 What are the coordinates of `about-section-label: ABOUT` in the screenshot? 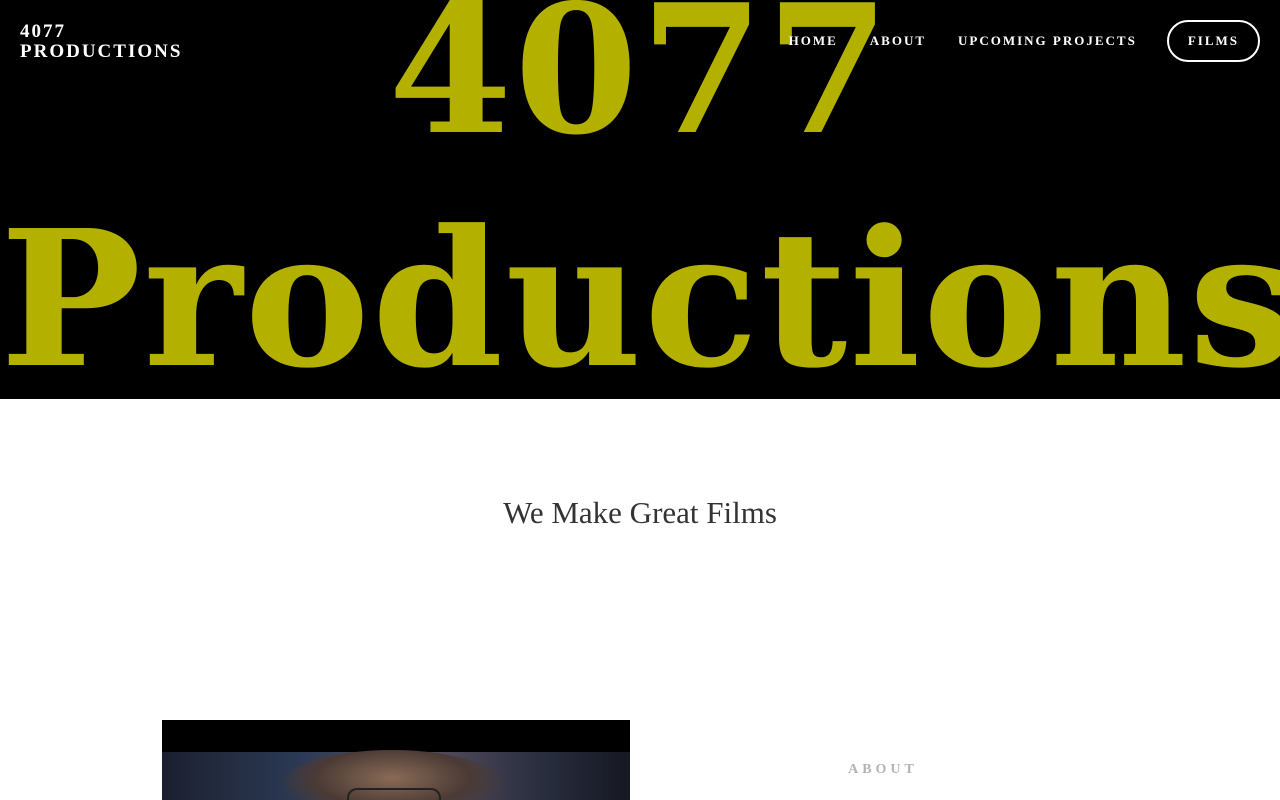 It's located at (883, 769).